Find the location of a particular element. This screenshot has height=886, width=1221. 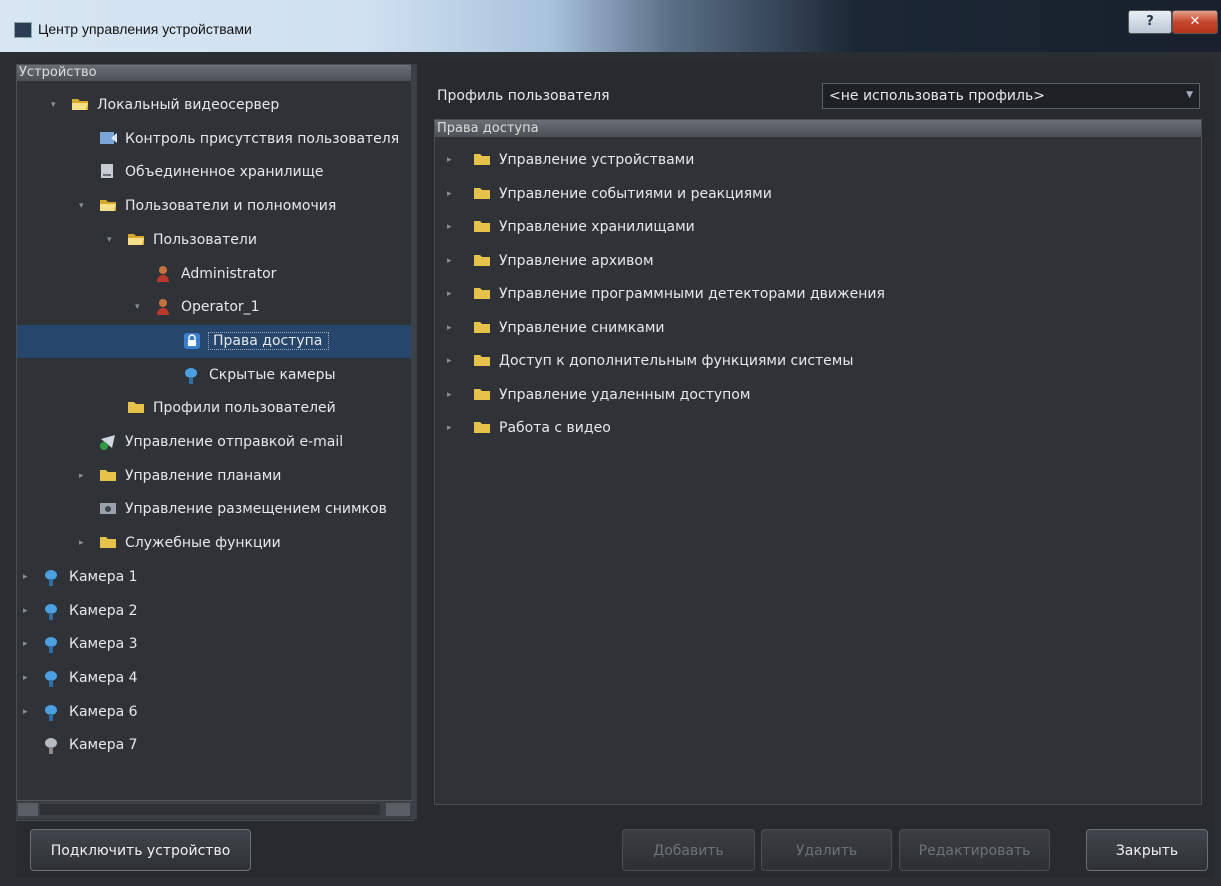

tree-item: Профили пользователей is located at coordinates (215, 408).